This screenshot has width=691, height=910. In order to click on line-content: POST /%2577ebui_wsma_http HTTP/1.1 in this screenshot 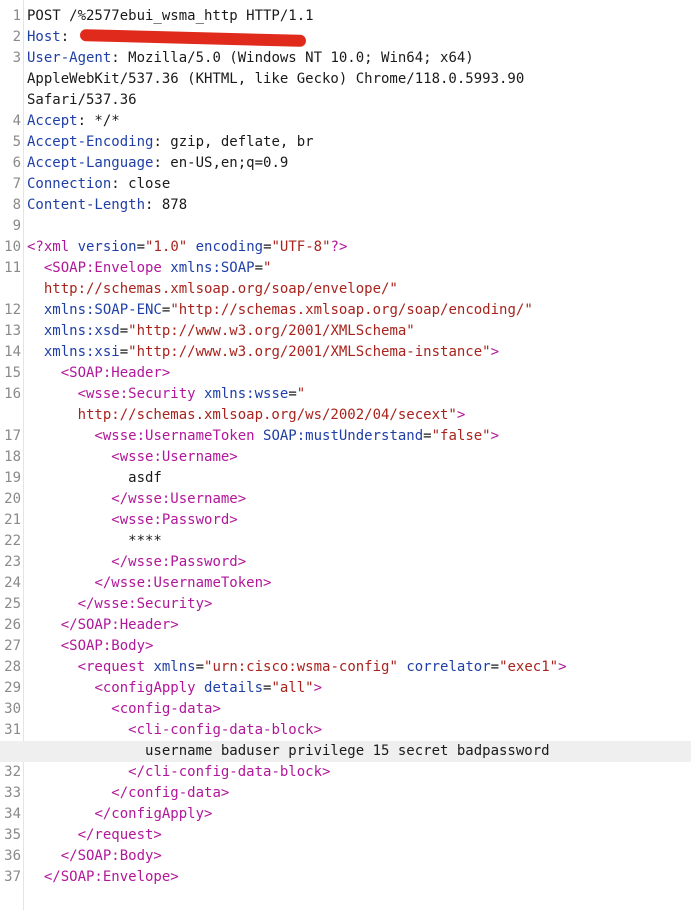, I will do `click(170, 16)`.